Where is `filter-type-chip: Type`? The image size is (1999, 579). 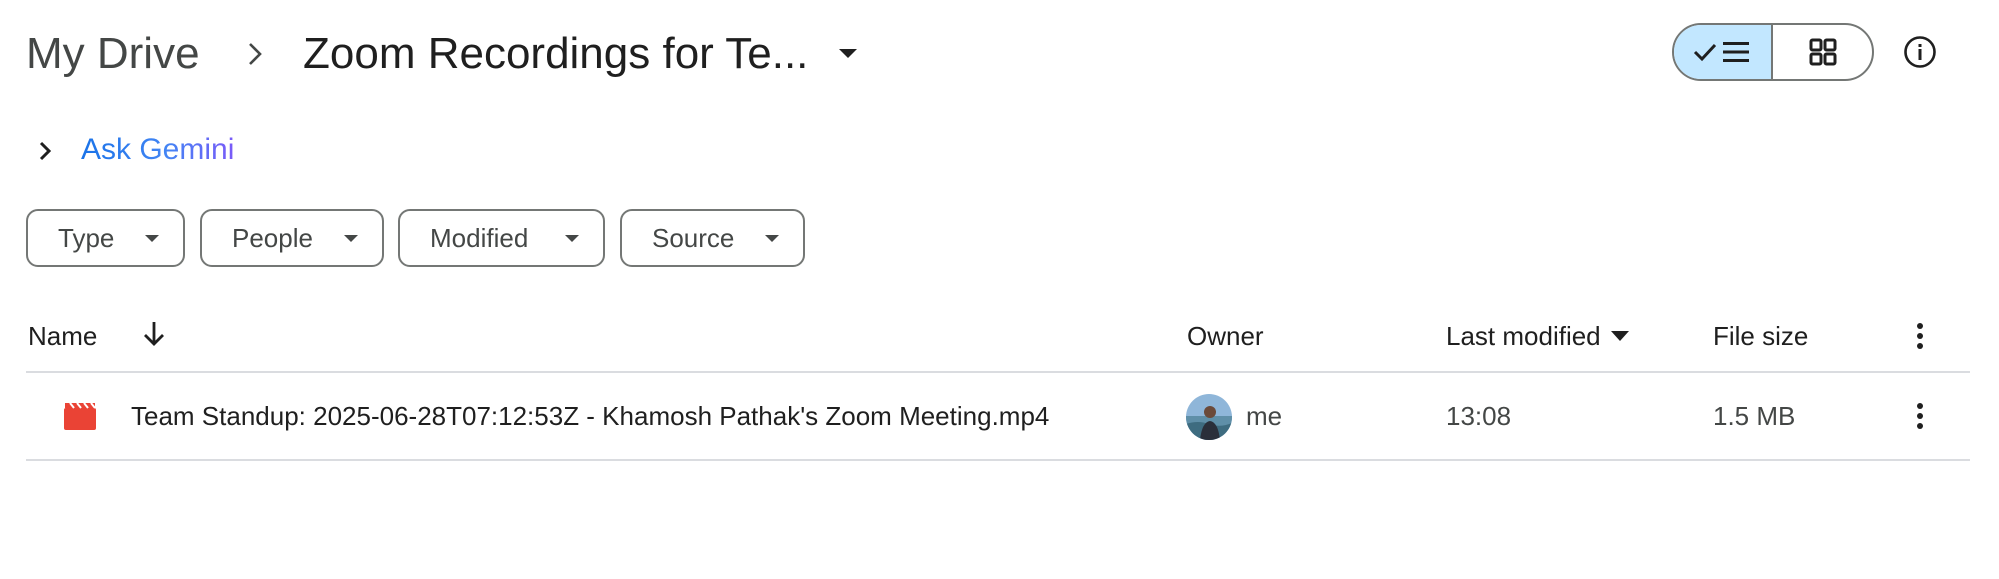 filter-type-chip: Type is located at coordinates (105, 238).